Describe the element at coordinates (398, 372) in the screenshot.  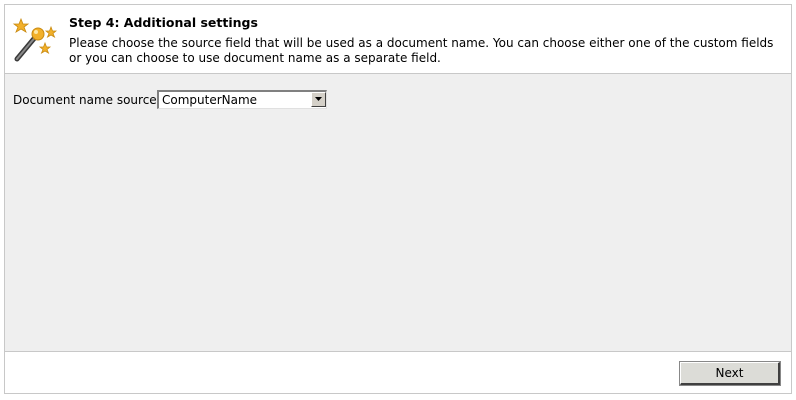
I see `wizard-footer: Next` at that location.